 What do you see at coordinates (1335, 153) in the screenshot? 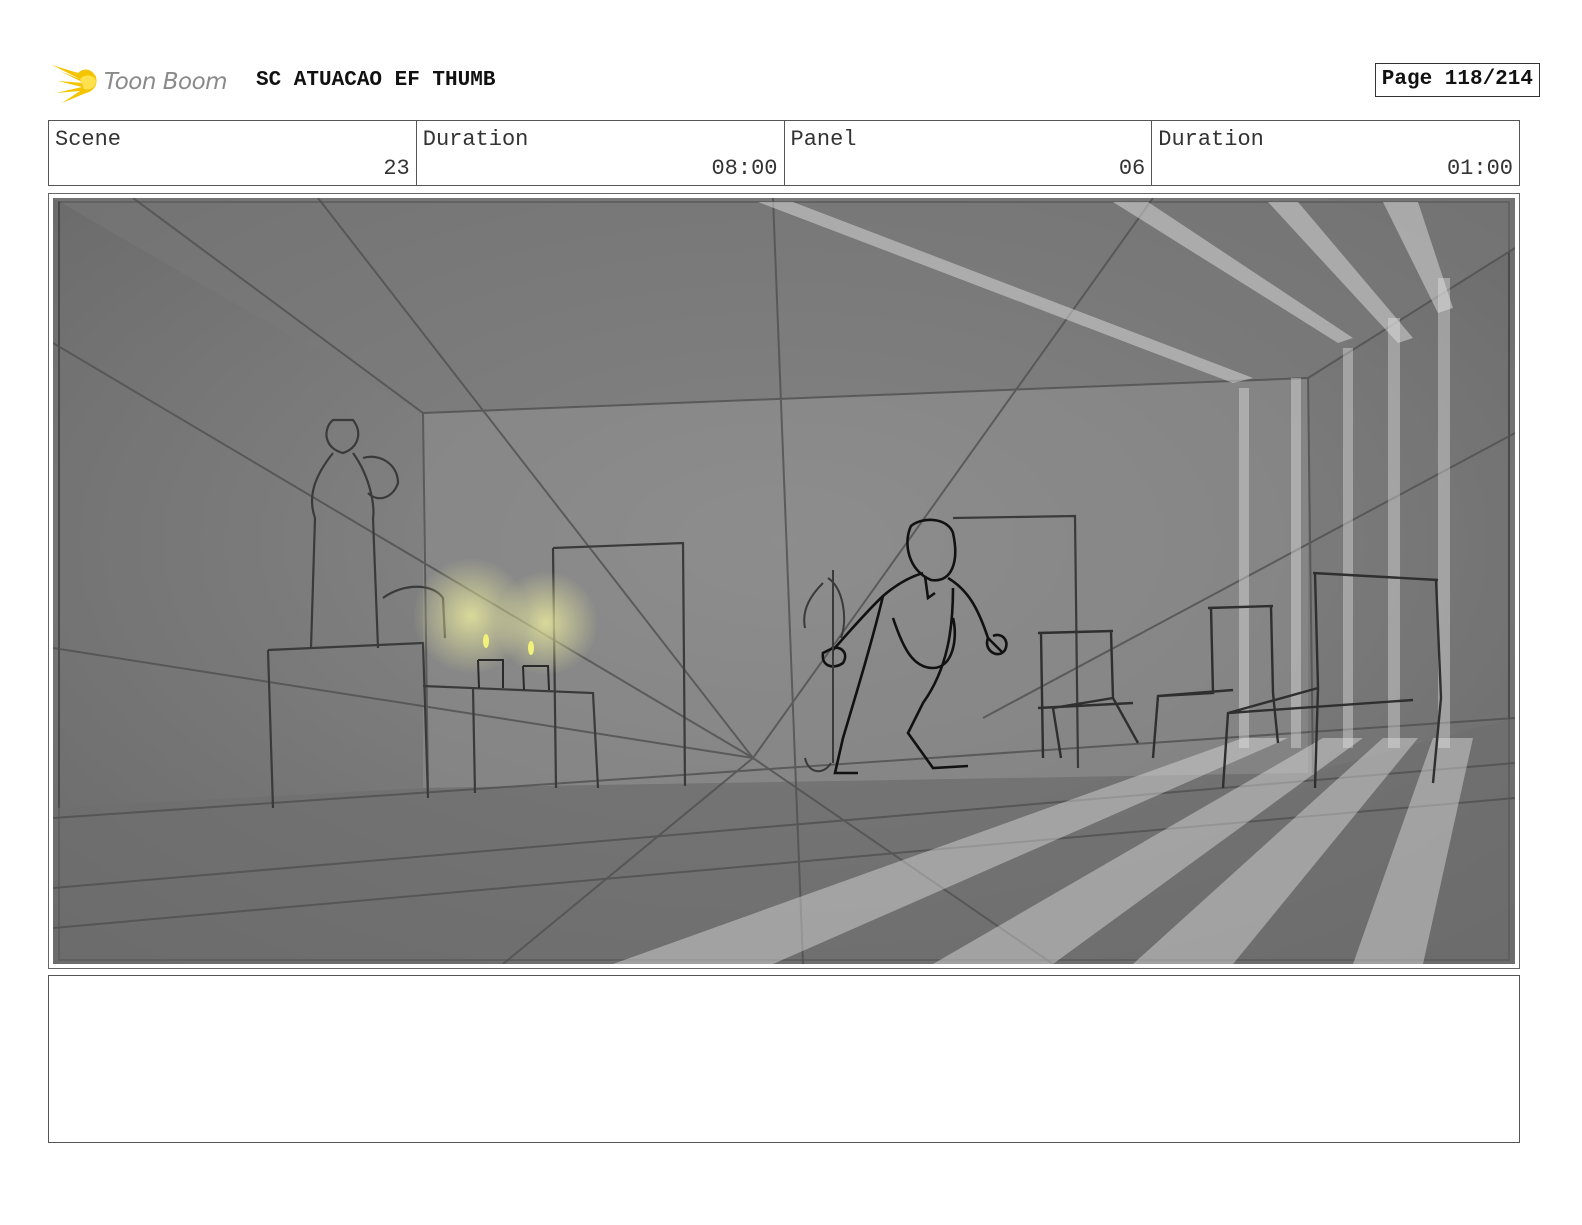
I see `panel-duration-cell: Duration 01:00` at bounding box center [1335, 153].